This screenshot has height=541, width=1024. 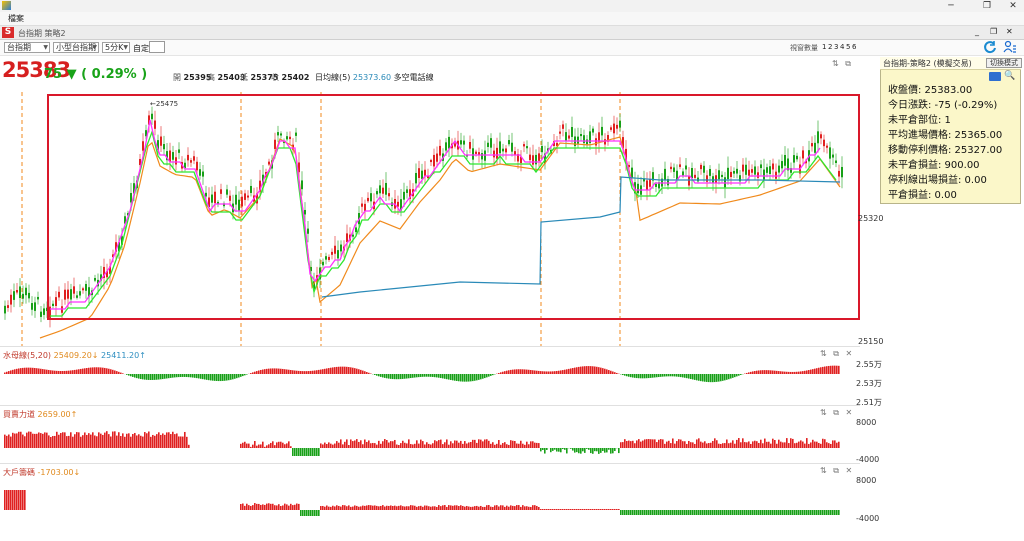 What do you see at coordinates (951, 6) in the screenshot?
I see `minimize-button: ─` at bounding box center [951, 6].